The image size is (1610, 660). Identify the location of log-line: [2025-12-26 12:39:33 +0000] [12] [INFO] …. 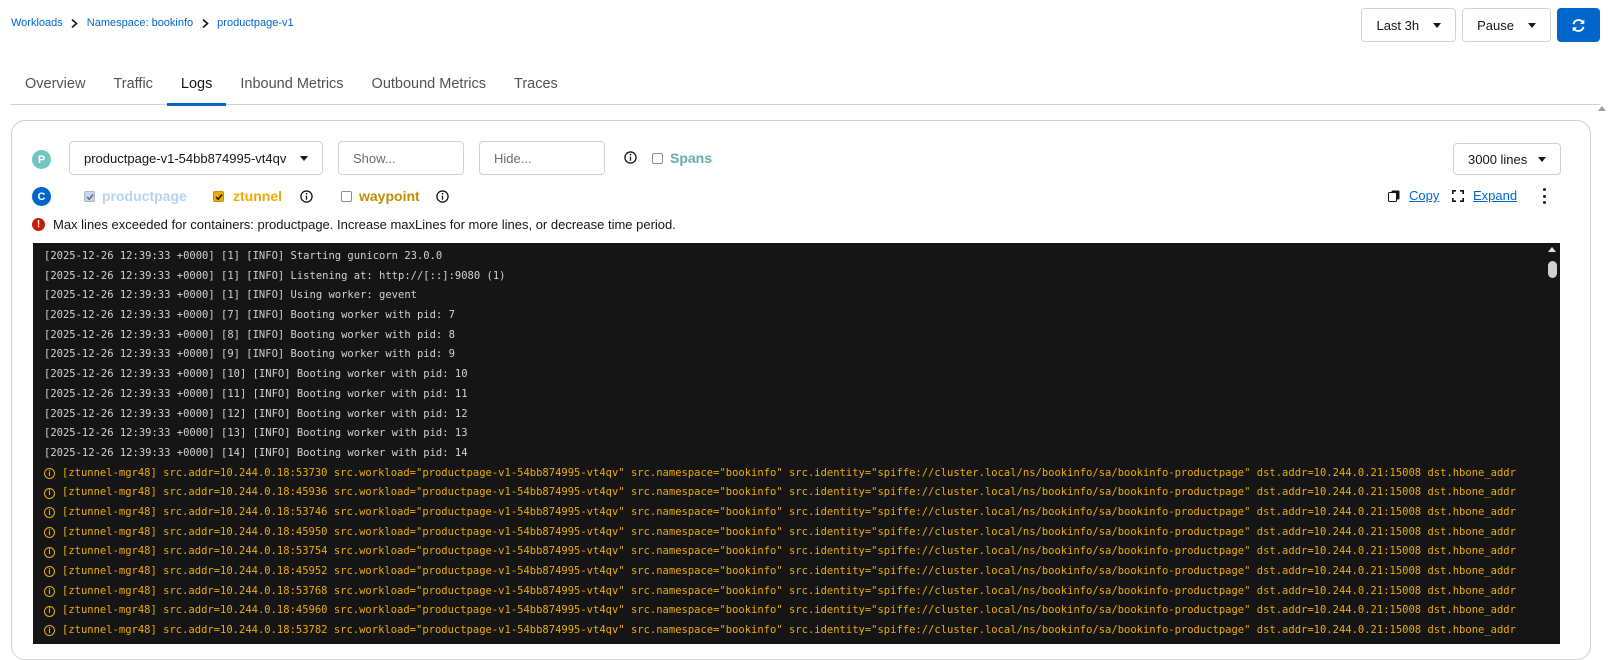
(794, 415).